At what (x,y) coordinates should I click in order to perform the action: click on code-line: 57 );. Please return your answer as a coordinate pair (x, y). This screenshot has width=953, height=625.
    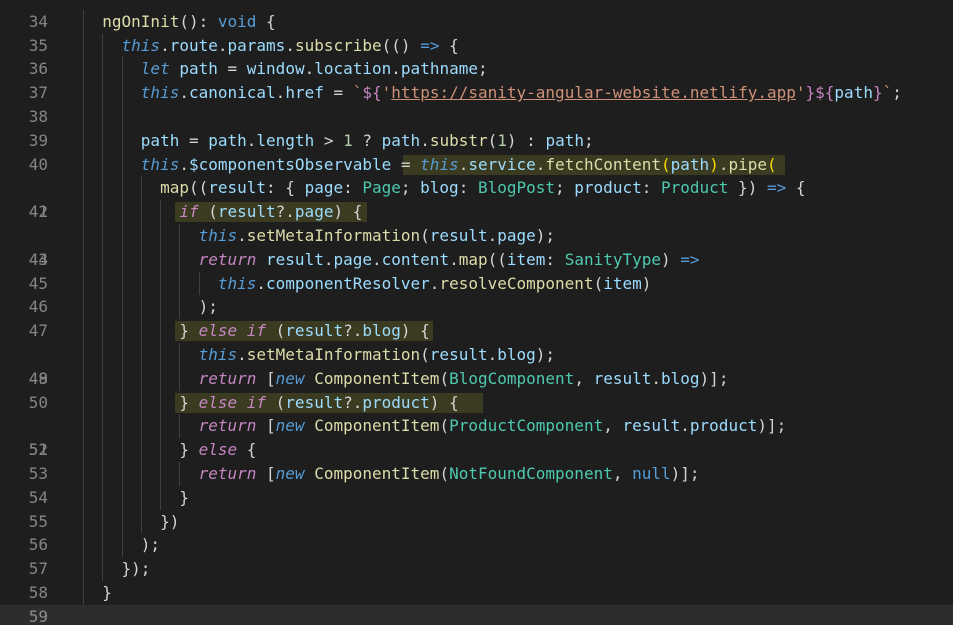
    Looking at the image, I should click on (476, 555).